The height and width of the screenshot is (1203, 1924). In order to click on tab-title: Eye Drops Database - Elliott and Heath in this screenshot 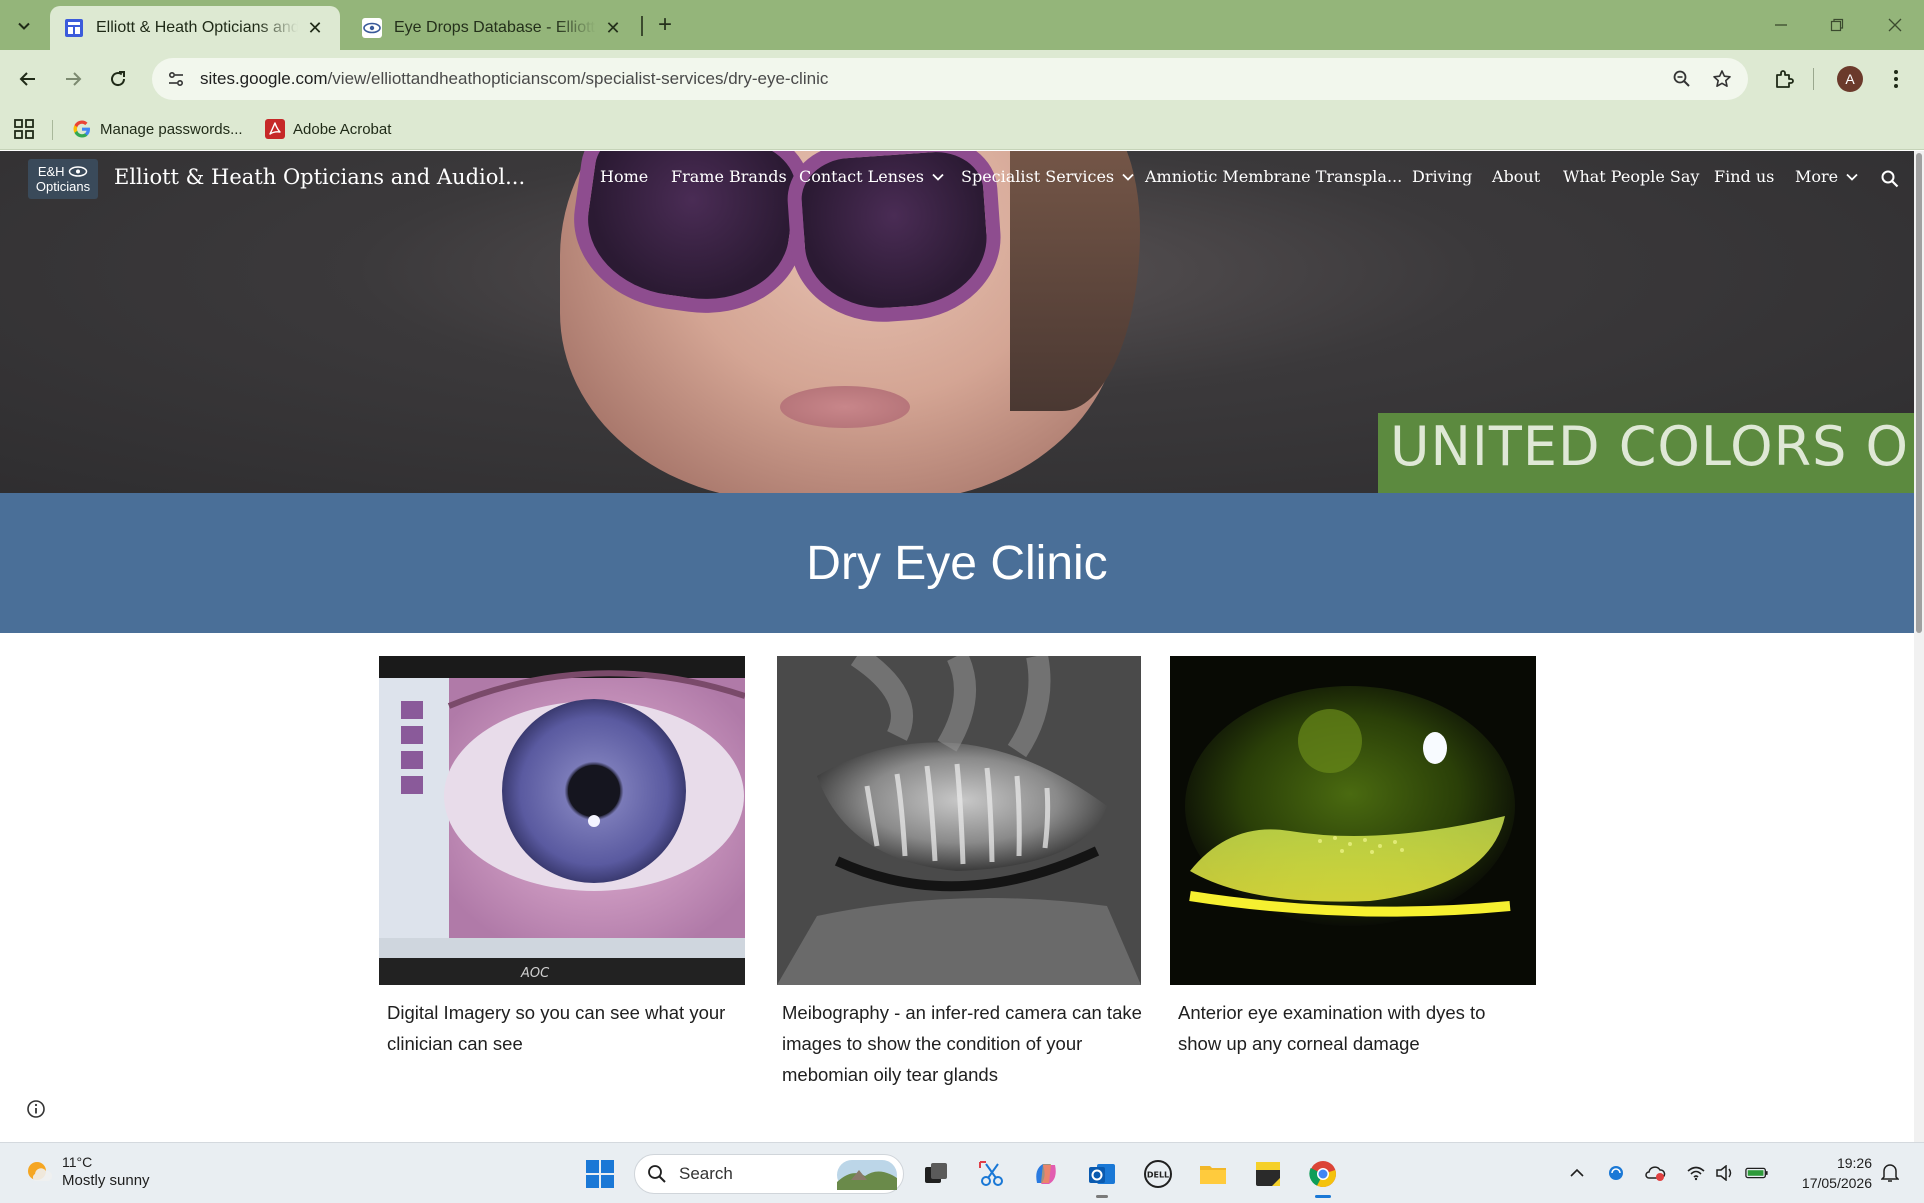, I will do `click(495, 27)`.